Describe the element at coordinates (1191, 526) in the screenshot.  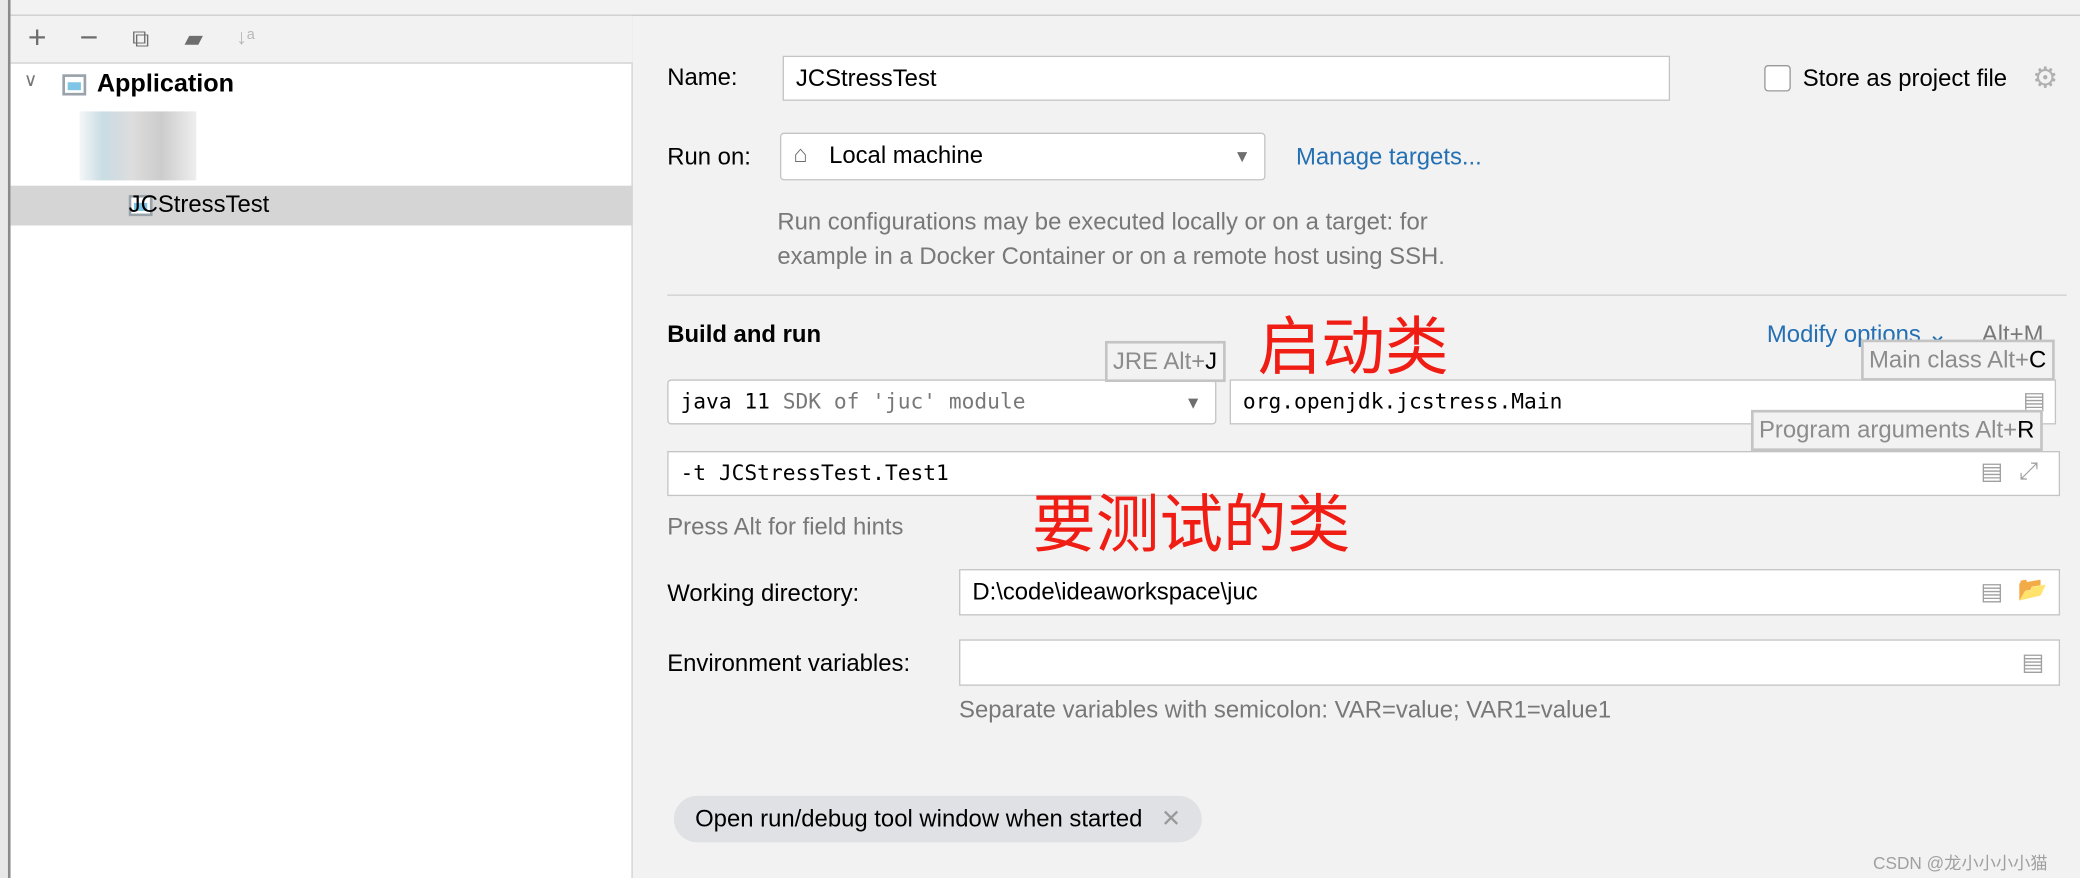
I see `annotation-test-class: 要测试的类` at that location.